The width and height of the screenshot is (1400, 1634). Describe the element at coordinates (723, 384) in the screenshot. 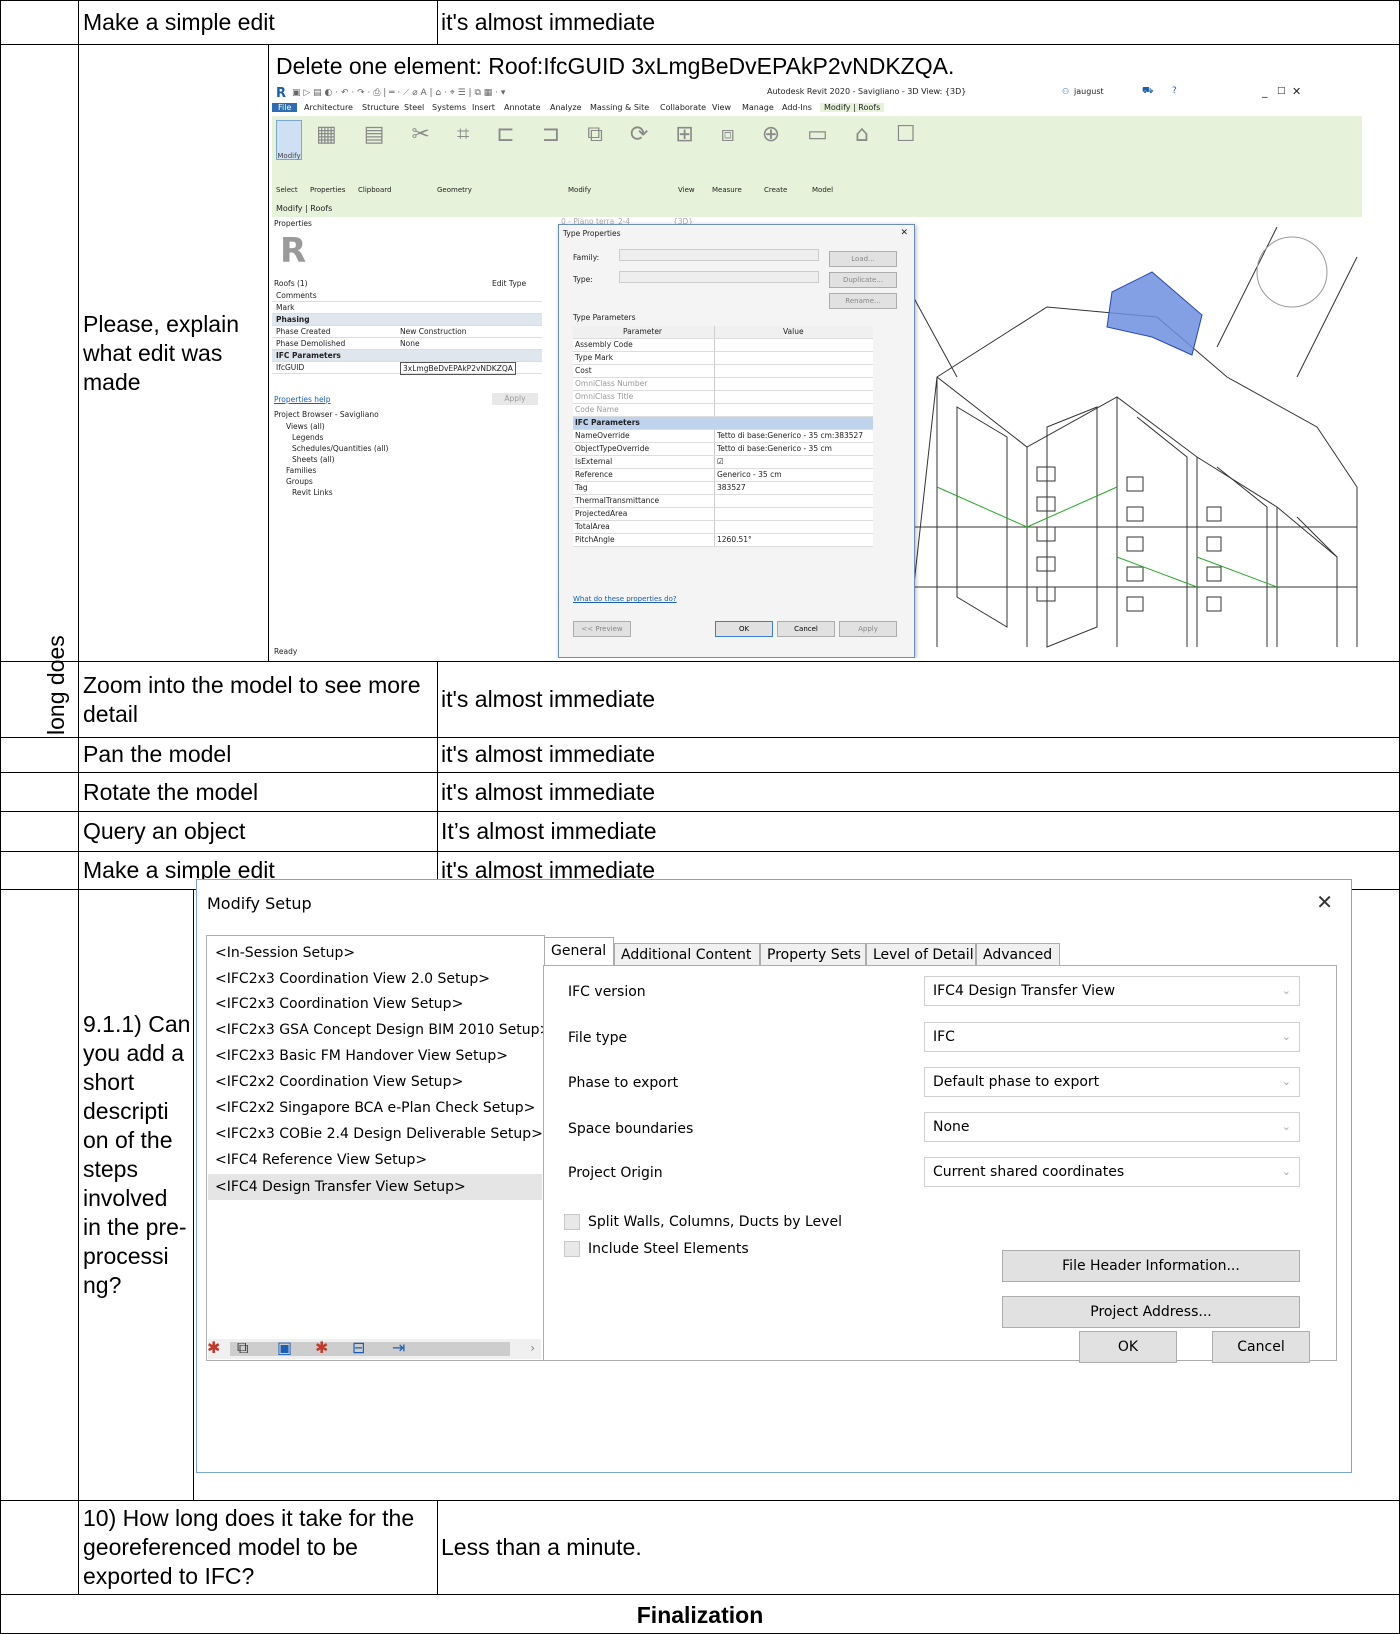

I see `param-row: OmniClass Number` at that location.